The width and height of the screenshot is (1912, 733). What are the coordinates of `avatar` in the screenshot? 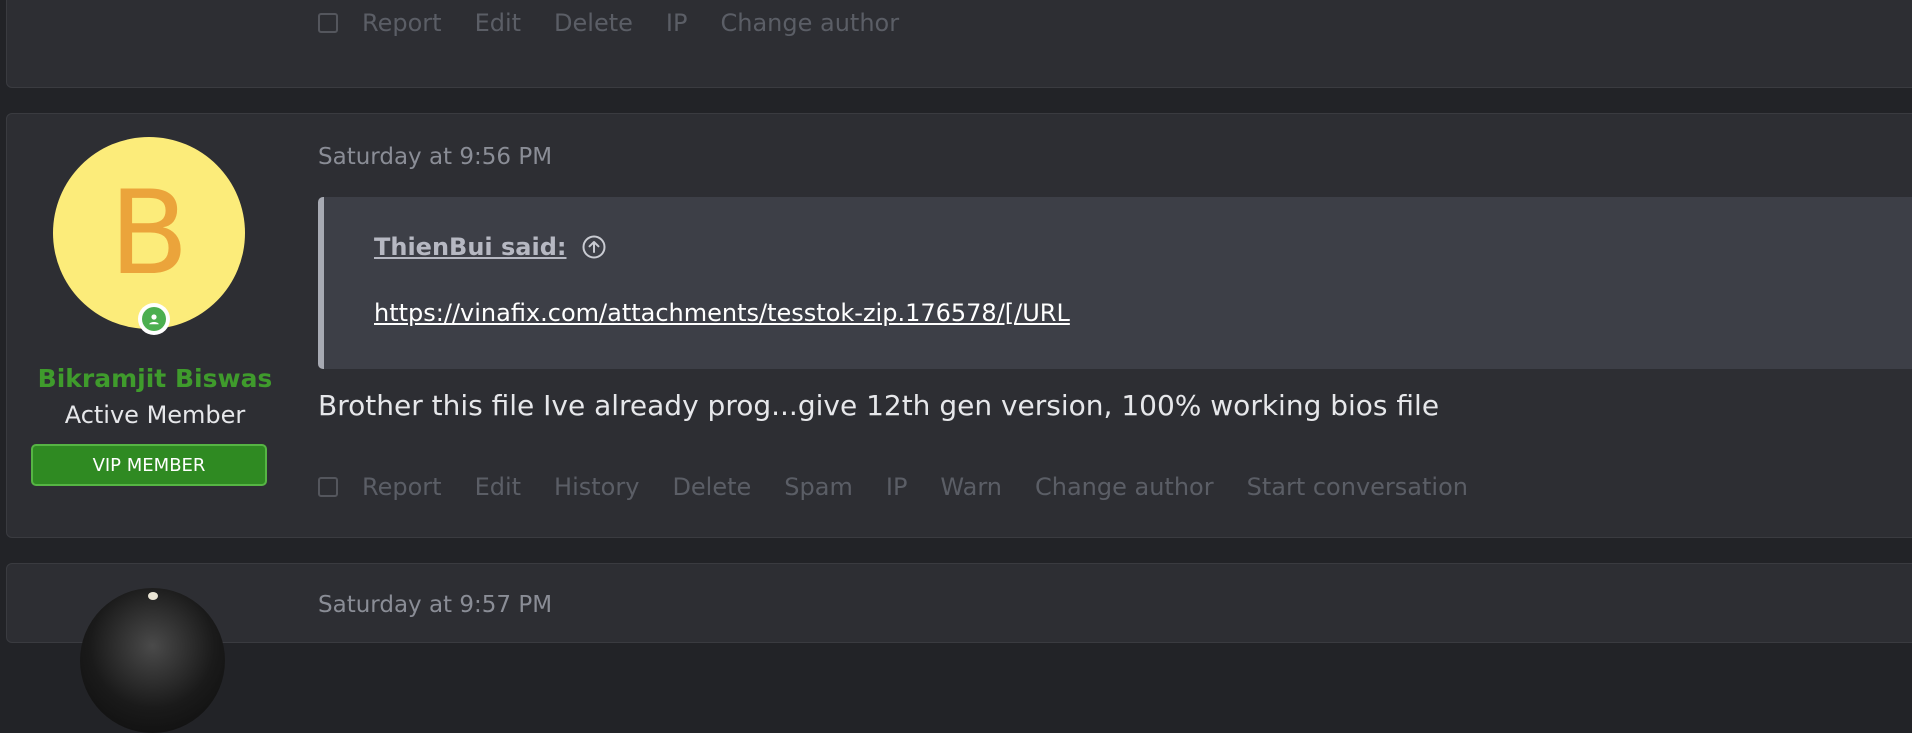 It's located at (152, 660).